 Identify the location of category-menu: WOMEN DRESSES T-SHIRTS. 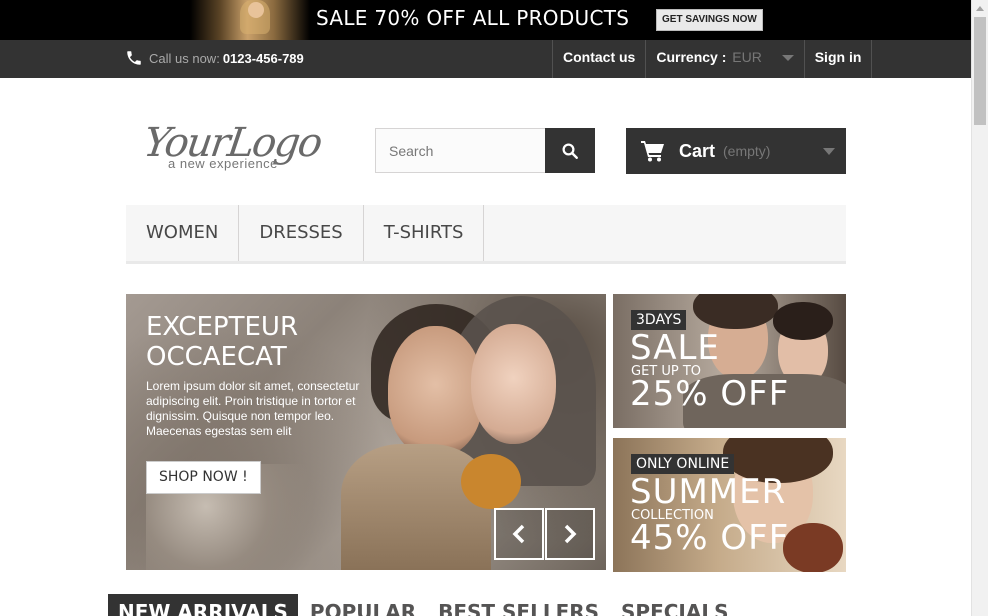
(486, 234).